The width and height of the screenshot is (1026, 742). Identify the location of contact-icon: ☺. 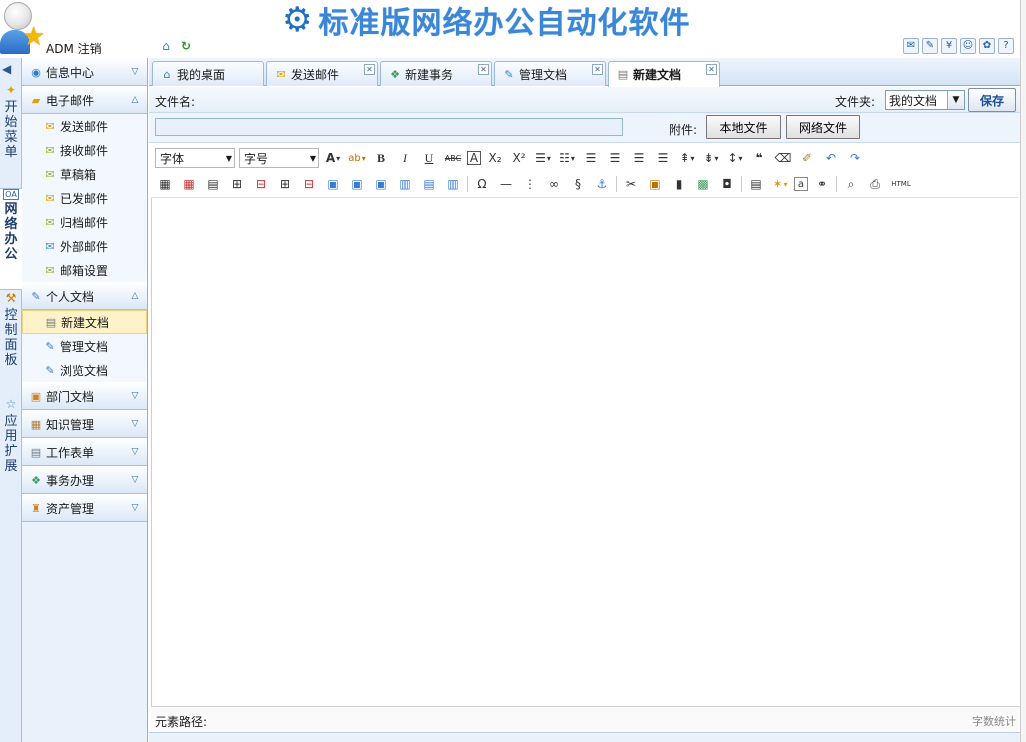
(968, 46).